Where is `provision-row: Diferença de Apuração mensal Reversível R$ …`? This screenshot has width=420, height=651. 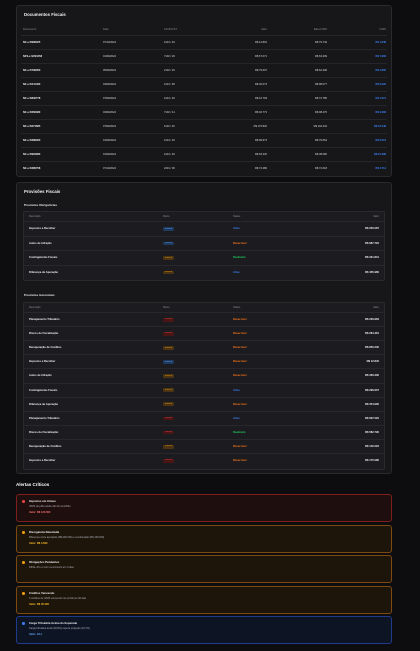 provision-row: Diferença de Apuração mensal Reversível R$ … is located at coordinates (204, 403).